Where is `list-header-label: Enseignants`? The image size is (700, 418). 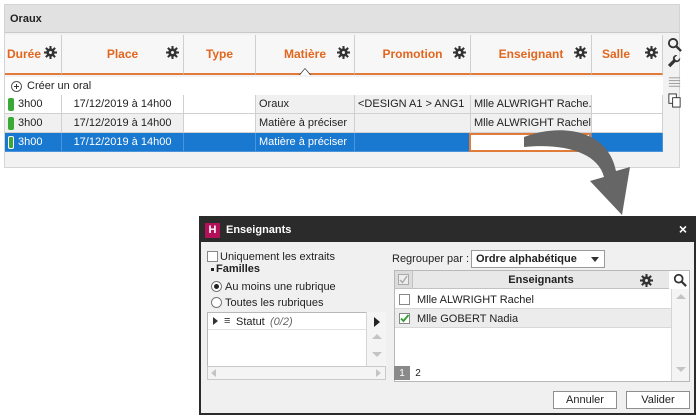
list-header-label: Enseignants is located at coordinates (541, 279).